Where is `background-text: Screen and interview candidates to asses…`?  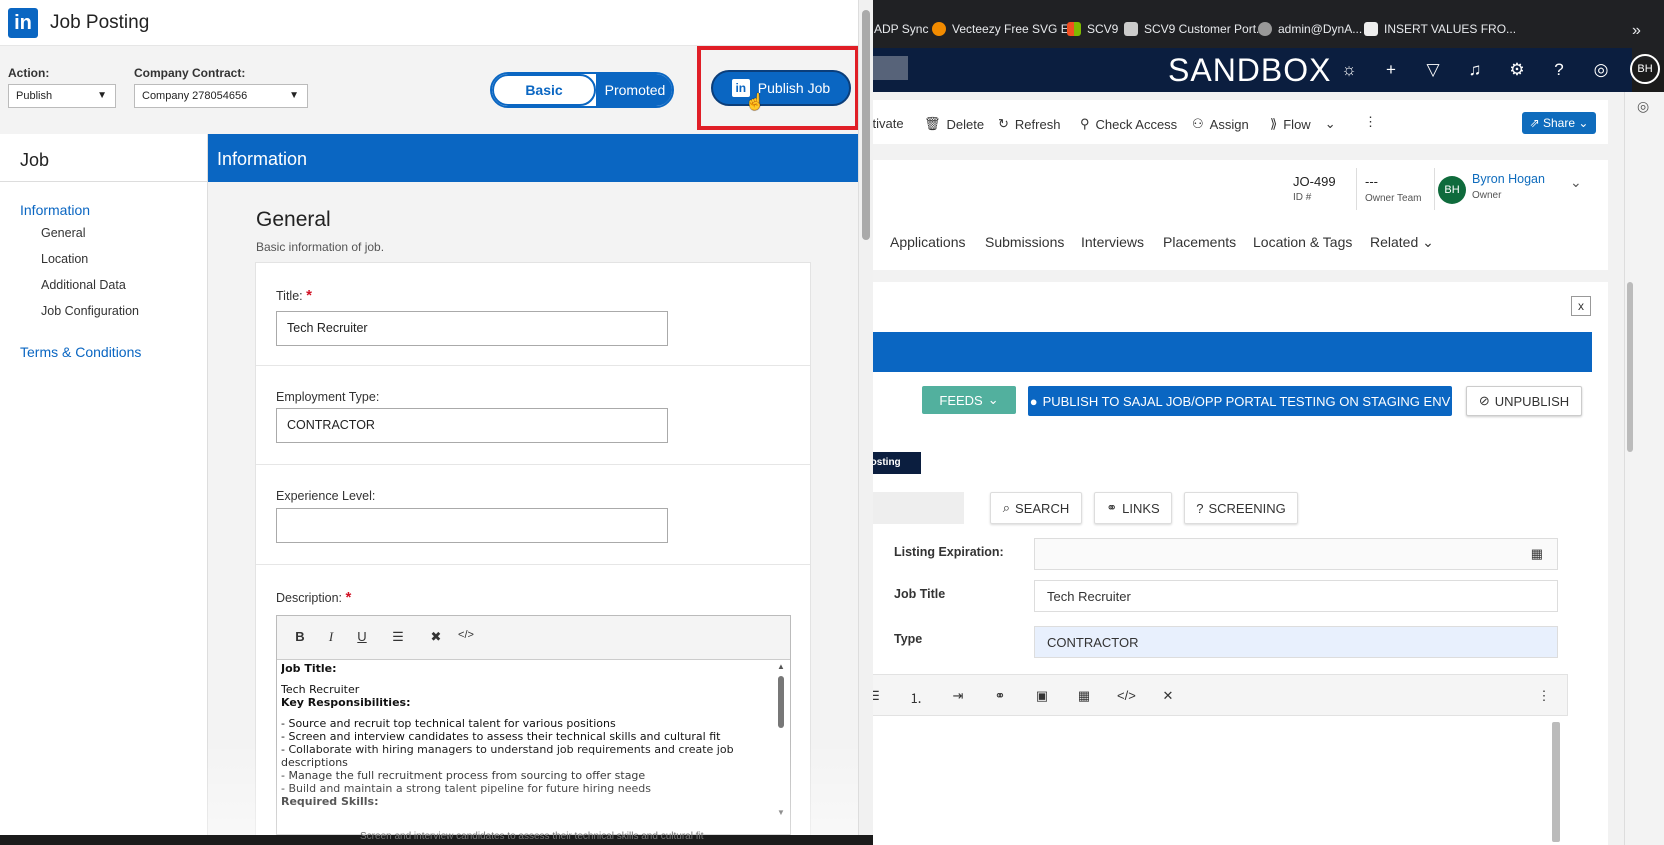
background-text: Screen and interview candidates to asses… is located at coordinates (532, 836).